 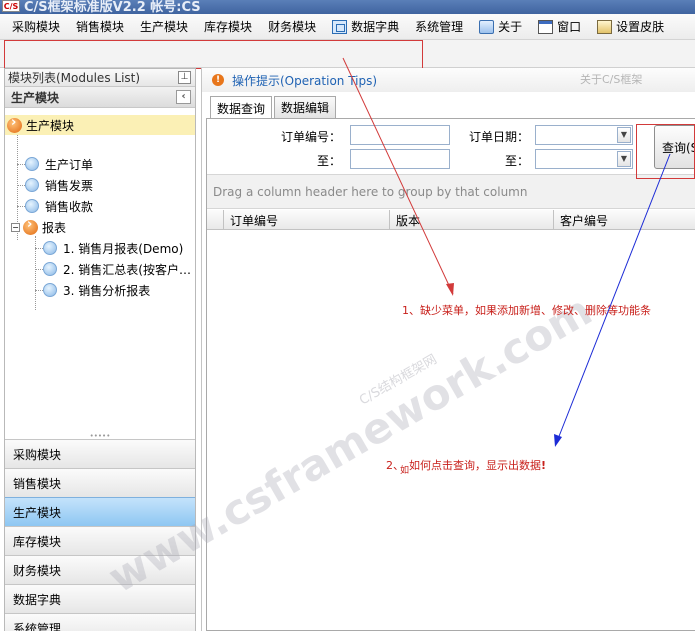 I want to click on menu-purchase: 采购模块, so click(x=36, y=27).